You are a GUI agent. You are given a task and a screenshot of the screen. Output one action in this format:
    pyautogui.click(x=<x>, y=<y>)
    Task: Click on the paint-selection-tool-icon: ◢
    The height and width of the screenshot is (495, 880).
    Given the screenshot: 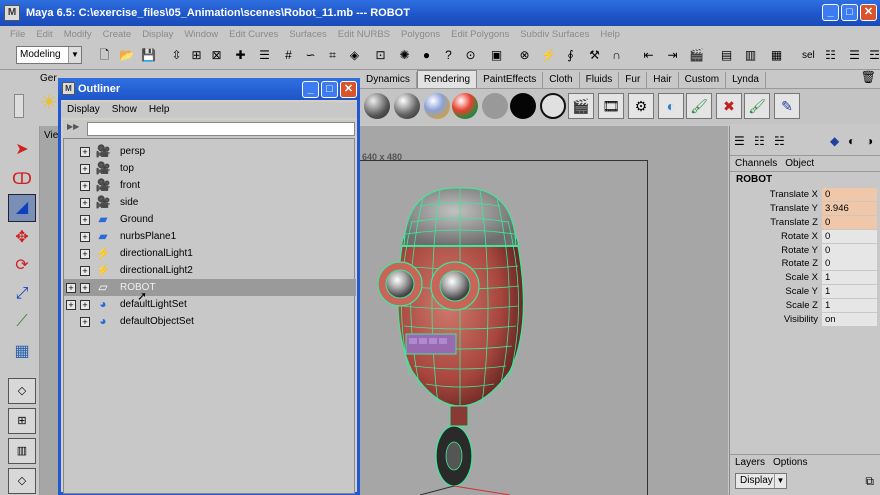 What is the action you would take?
    pyautogui.click(x=22, y=208)
    